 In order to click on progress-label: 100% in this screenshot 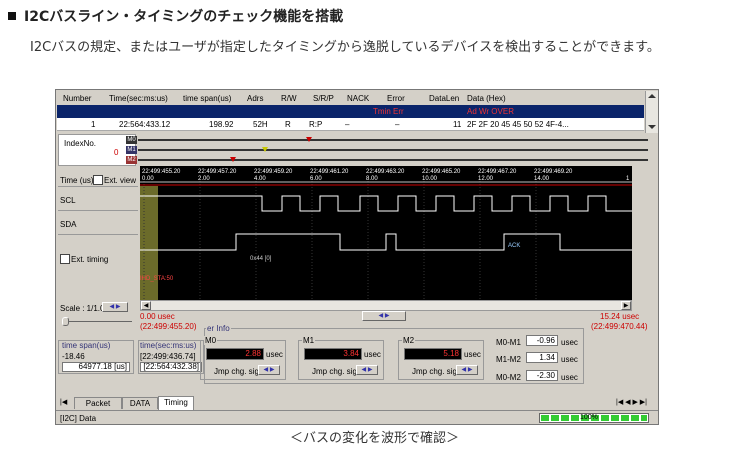, I will do `click(589, 417)`.